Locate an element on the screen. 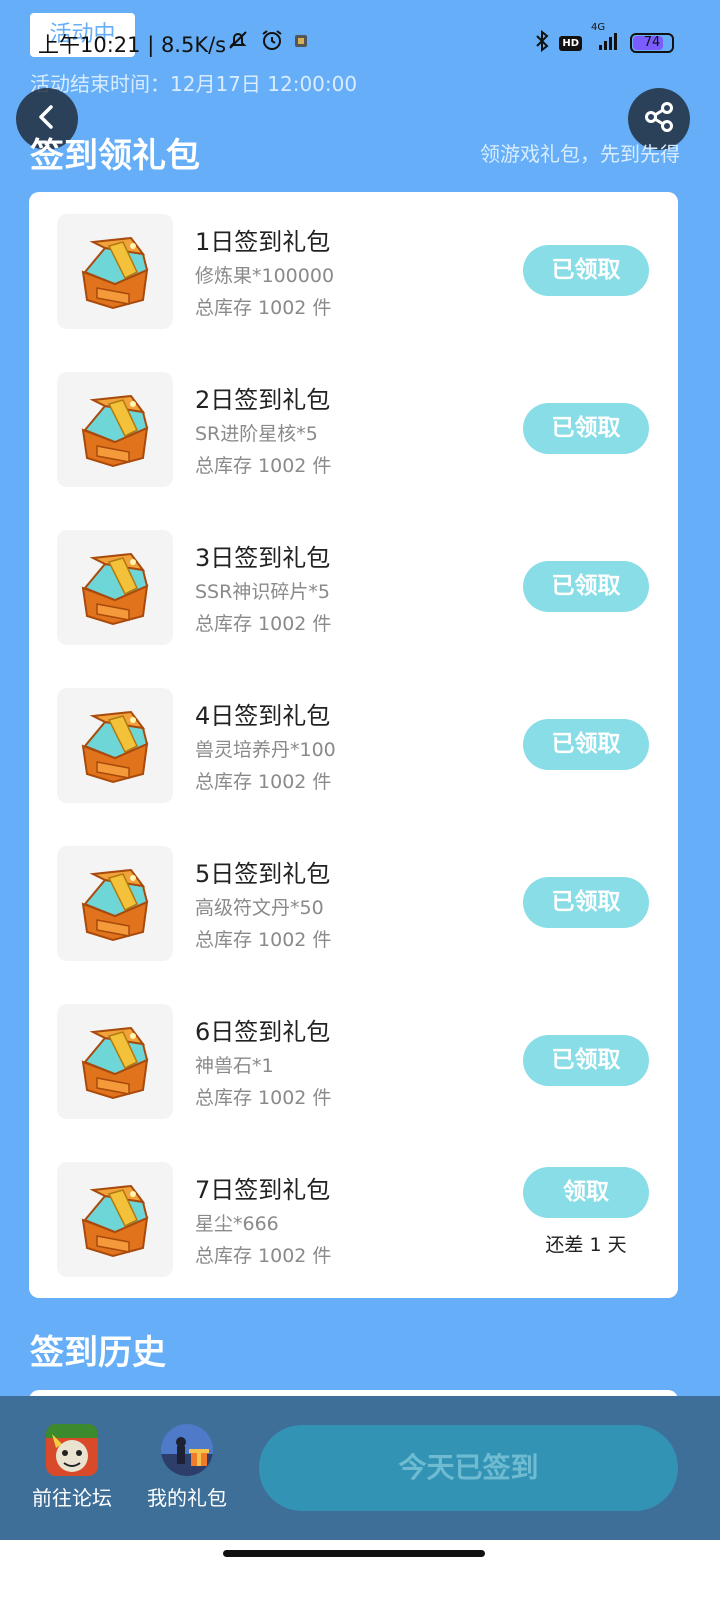  gift-name: 4日签到礼包 is located at coordinates (263, 716).